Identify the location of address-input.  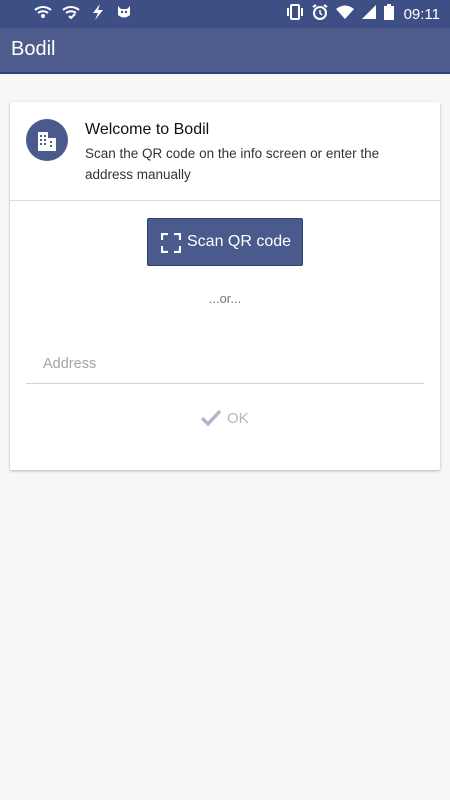
(225, 364).